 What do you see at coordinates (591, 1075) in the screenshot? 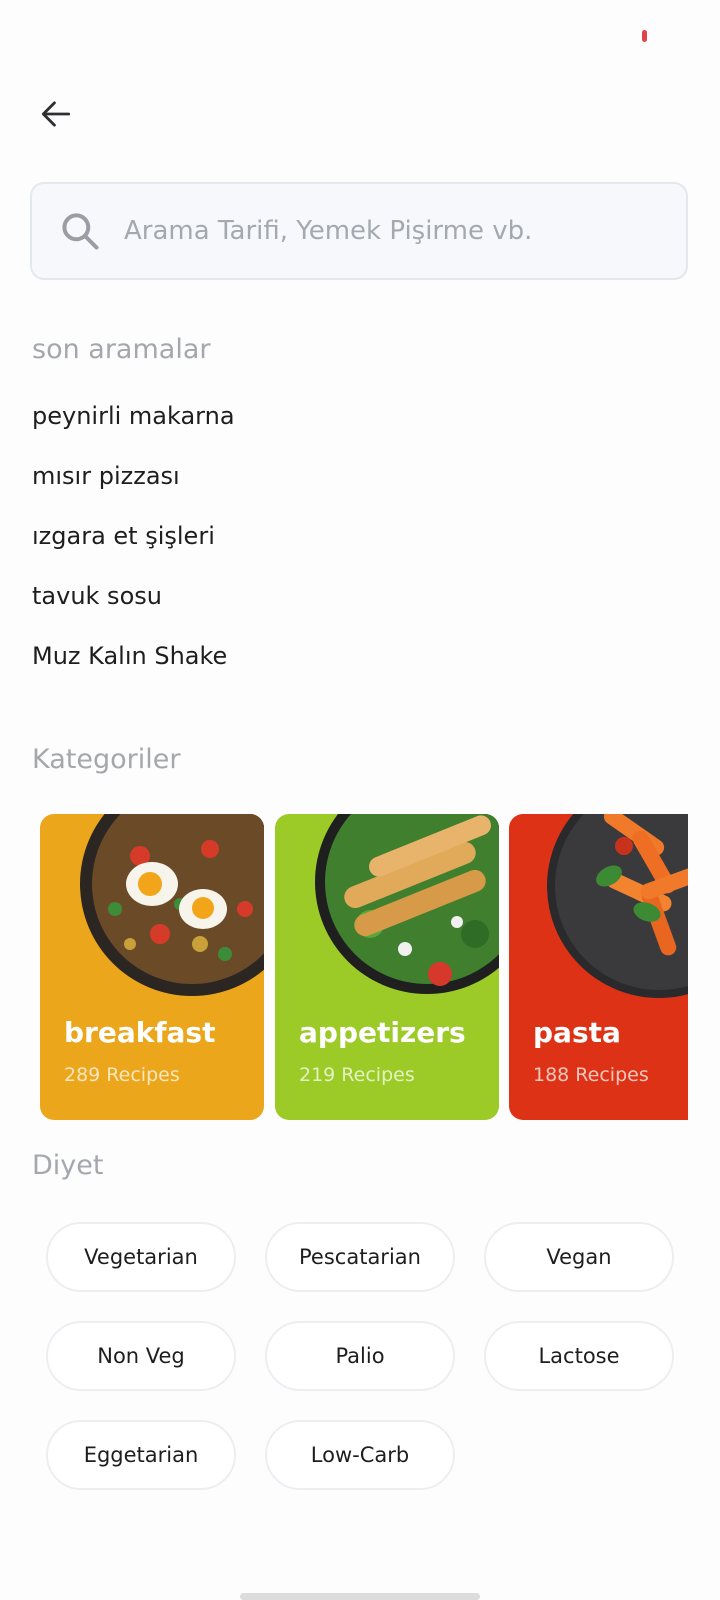
I see `category-recipe-count: 188 Recipes` at bounding box center [591, 1075].